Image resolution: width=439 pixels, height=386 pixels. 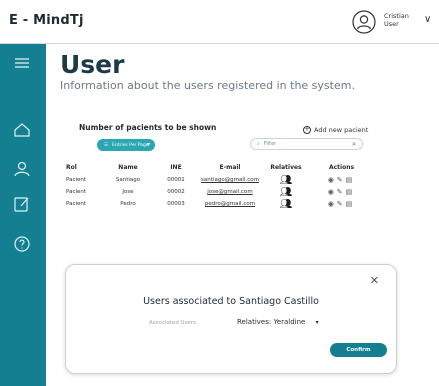 I want to click on column-header-relatives: Relatives, so click(x=286, y=167).